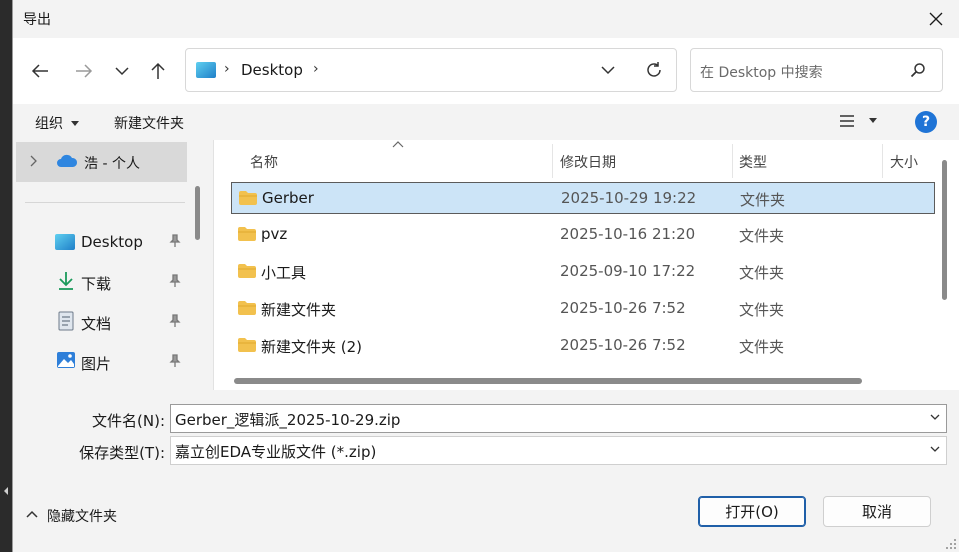 Image resolution: width=959 pixels, height=552 pixels. I want to click on resize-grip-icon, so click(951, 544).